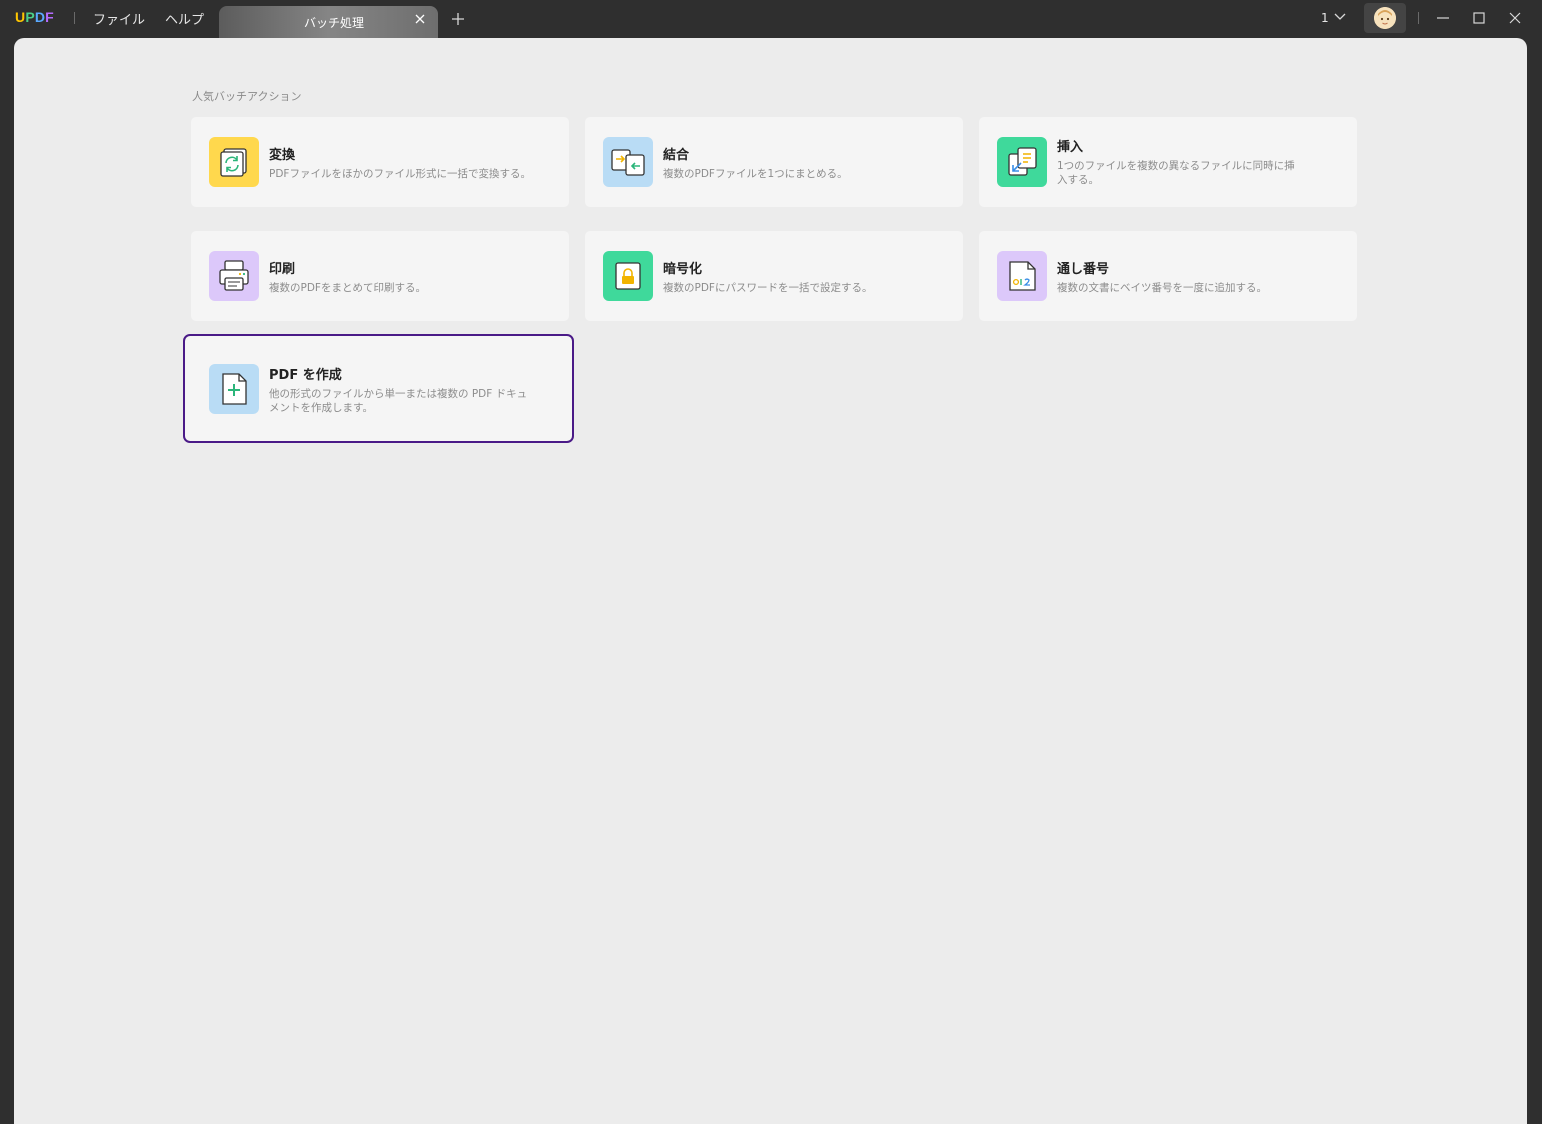 The width and height of the screenshot is (1542, 1124). What do you see at coordinates (1418, 18) in the screenshot?
I see `window-controls-divider` at bounding box center [1418, 18].